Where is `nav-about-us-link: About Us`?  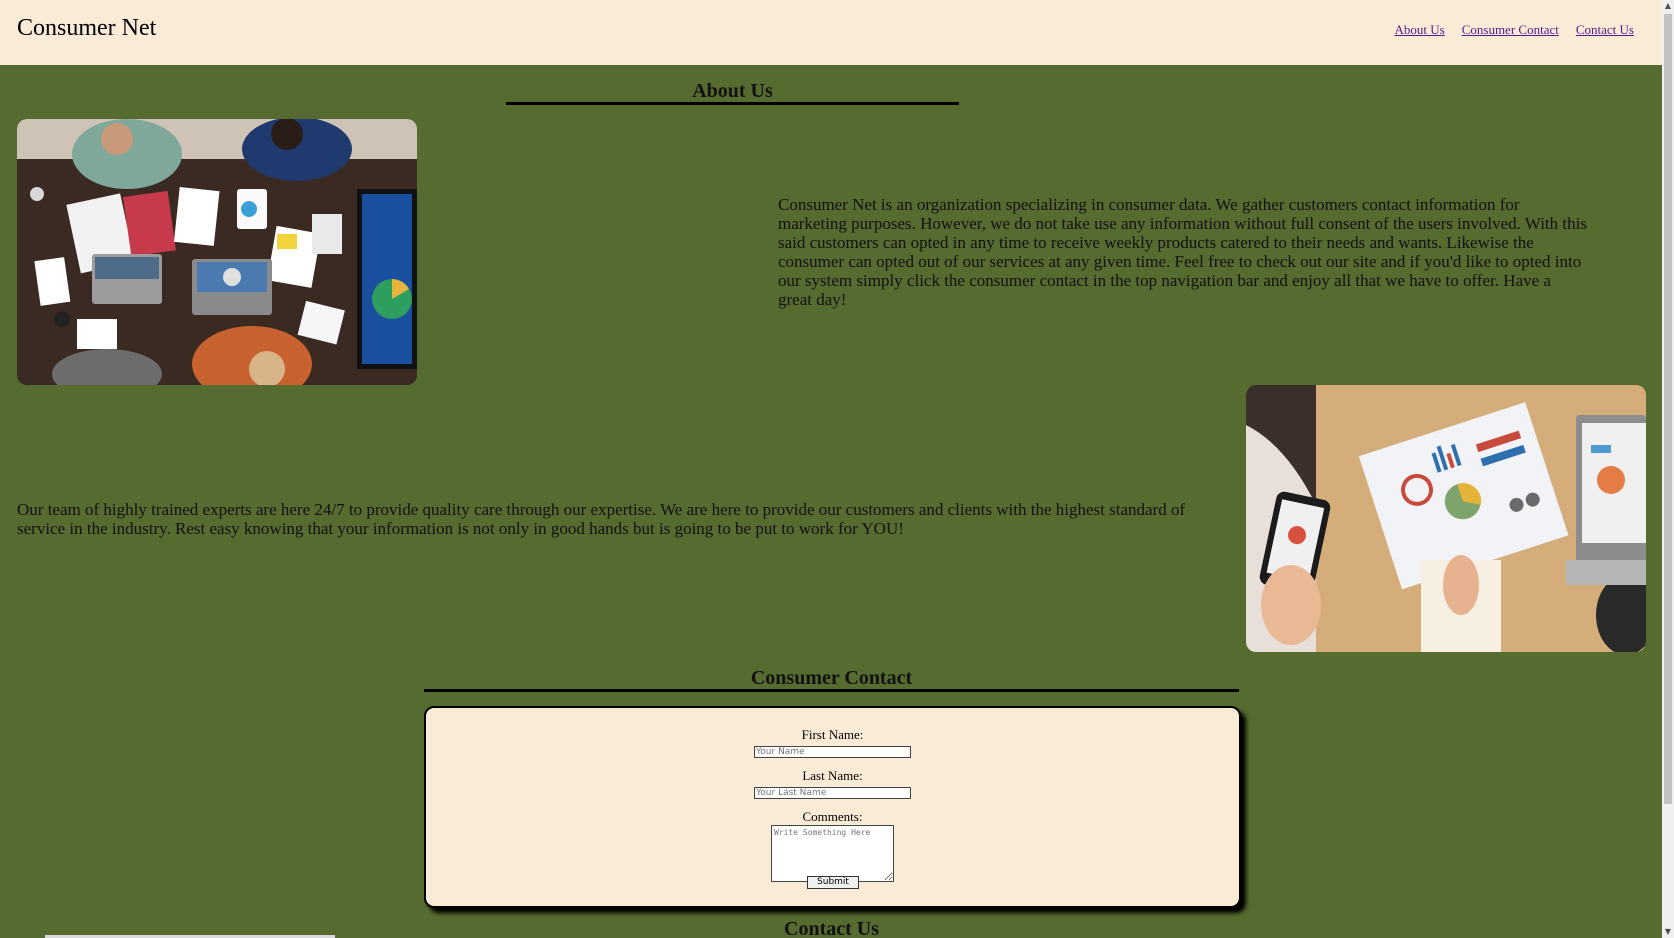
nav-about-us-link: About Us is located at coordinates (1420, 30).